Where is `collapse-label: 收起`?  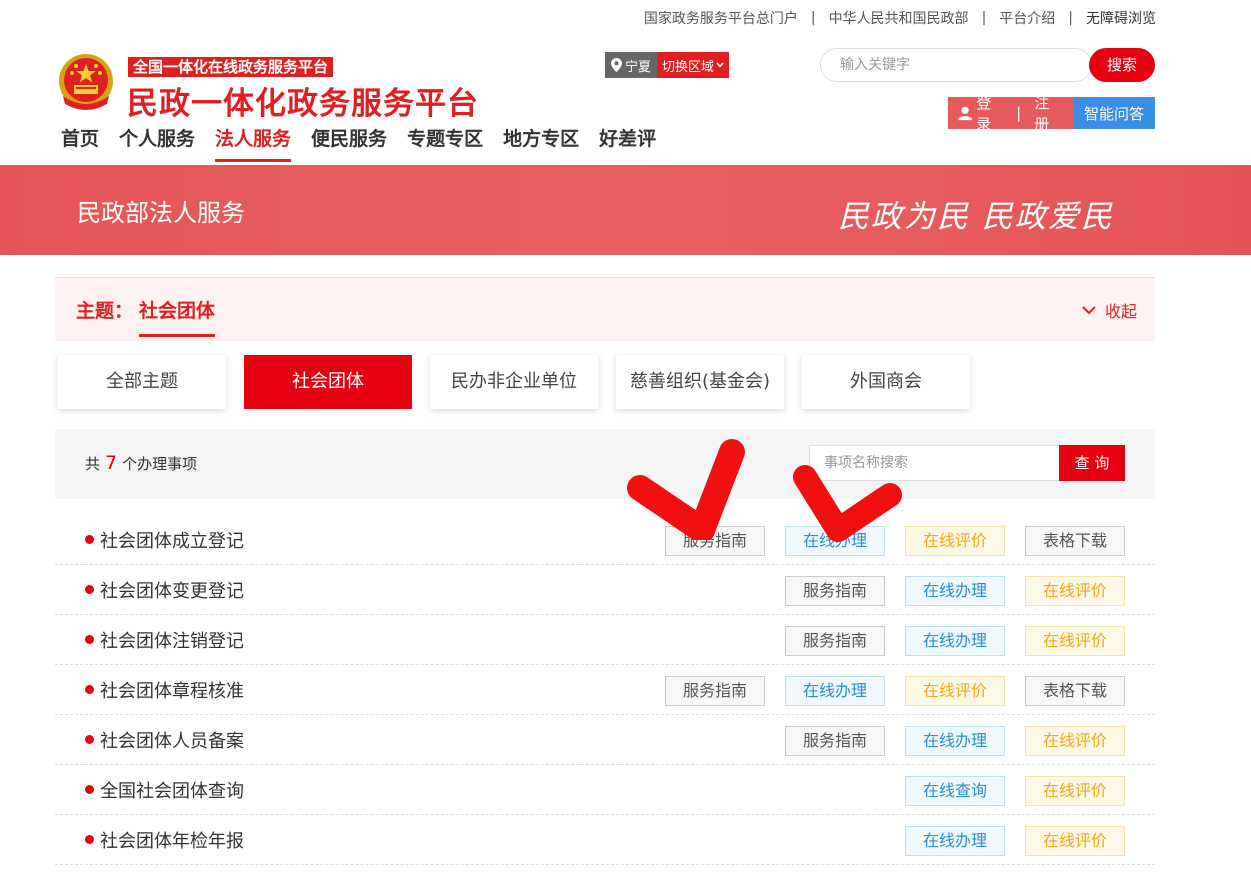 collapse-label: 收起 is located at coordinates (1120, 311).